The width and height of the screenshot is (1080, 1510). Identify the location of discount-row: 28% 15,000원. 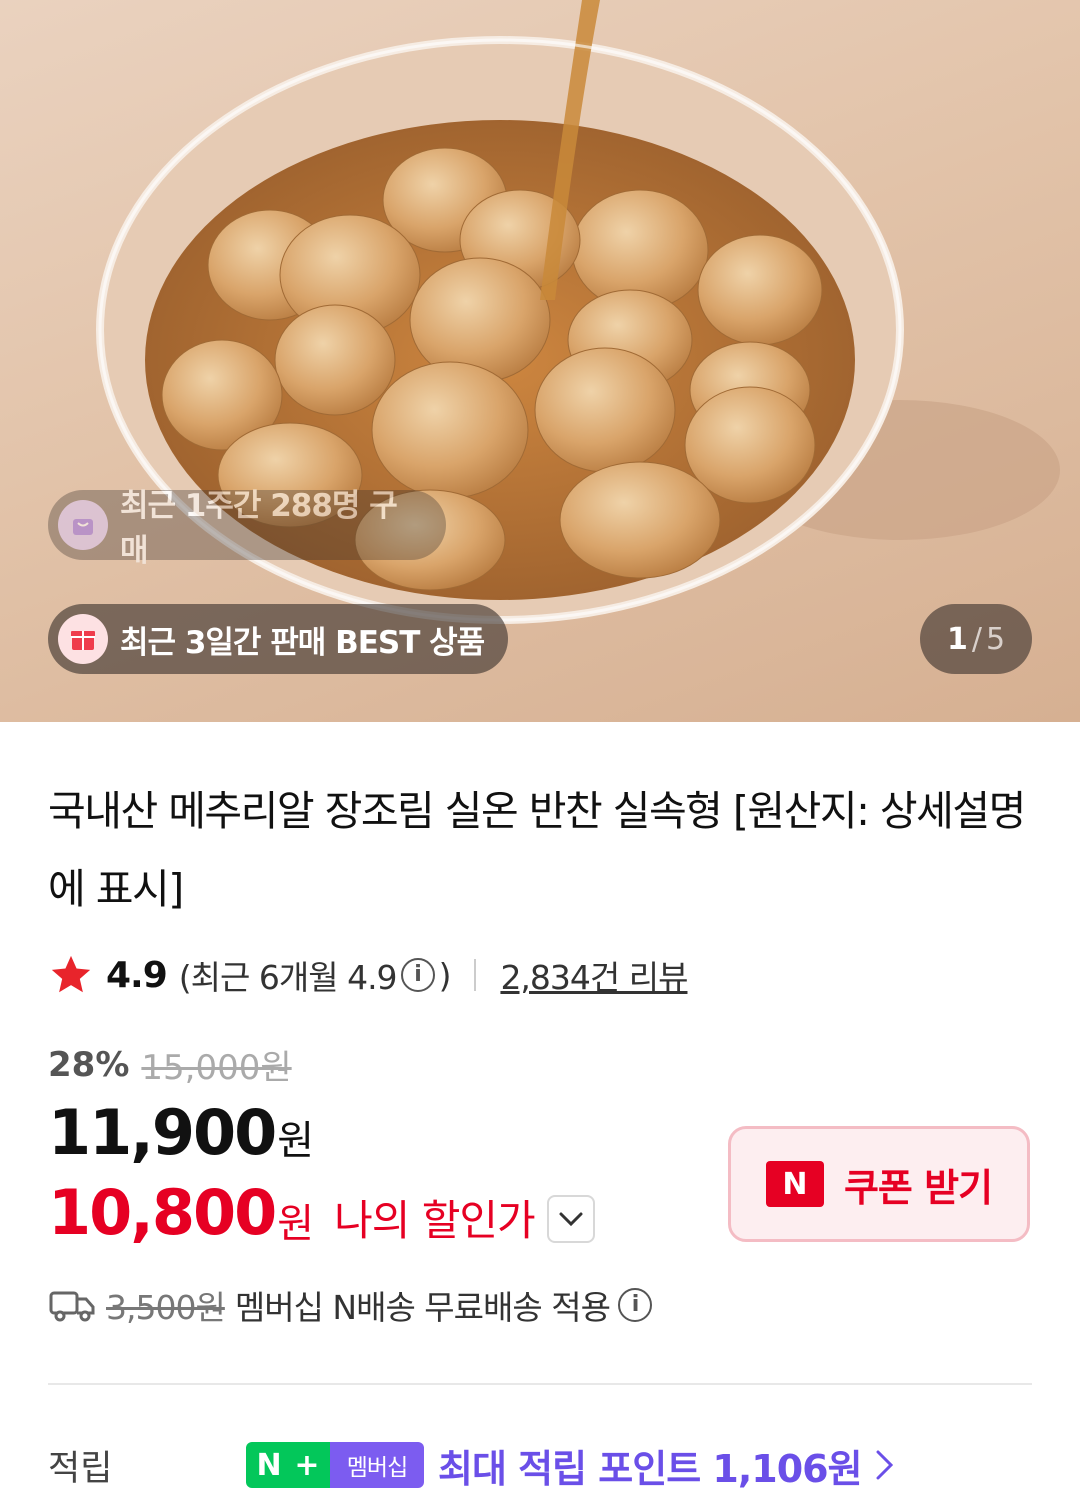
(170, 1064).